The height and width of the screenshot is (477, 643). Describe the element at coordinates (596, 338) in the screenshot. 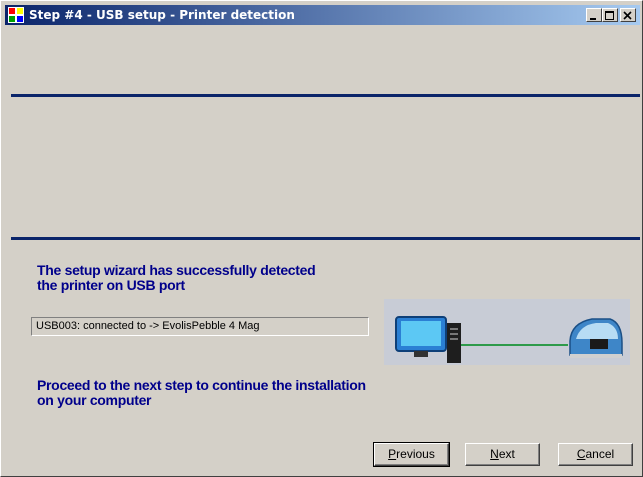

I see `card-printer-icon` at that location.